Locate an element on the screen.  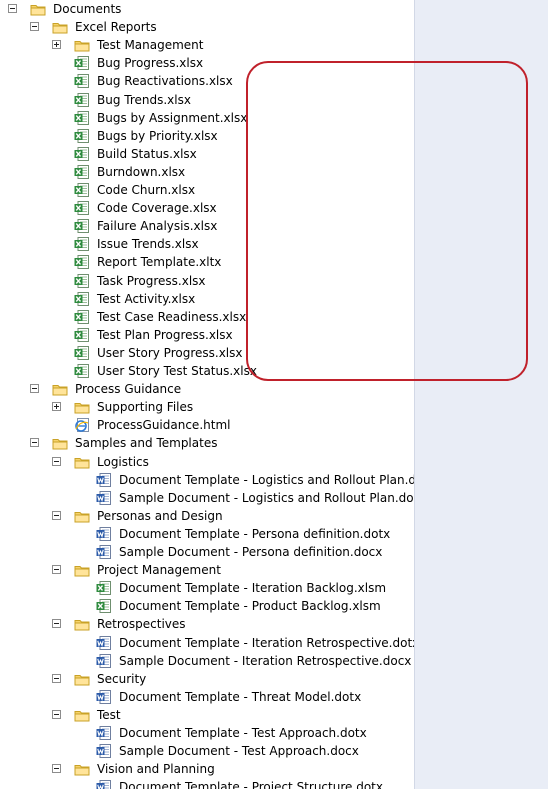
tree-file-node: Code Coverage.xlsx is located at coordinates (207, 208).